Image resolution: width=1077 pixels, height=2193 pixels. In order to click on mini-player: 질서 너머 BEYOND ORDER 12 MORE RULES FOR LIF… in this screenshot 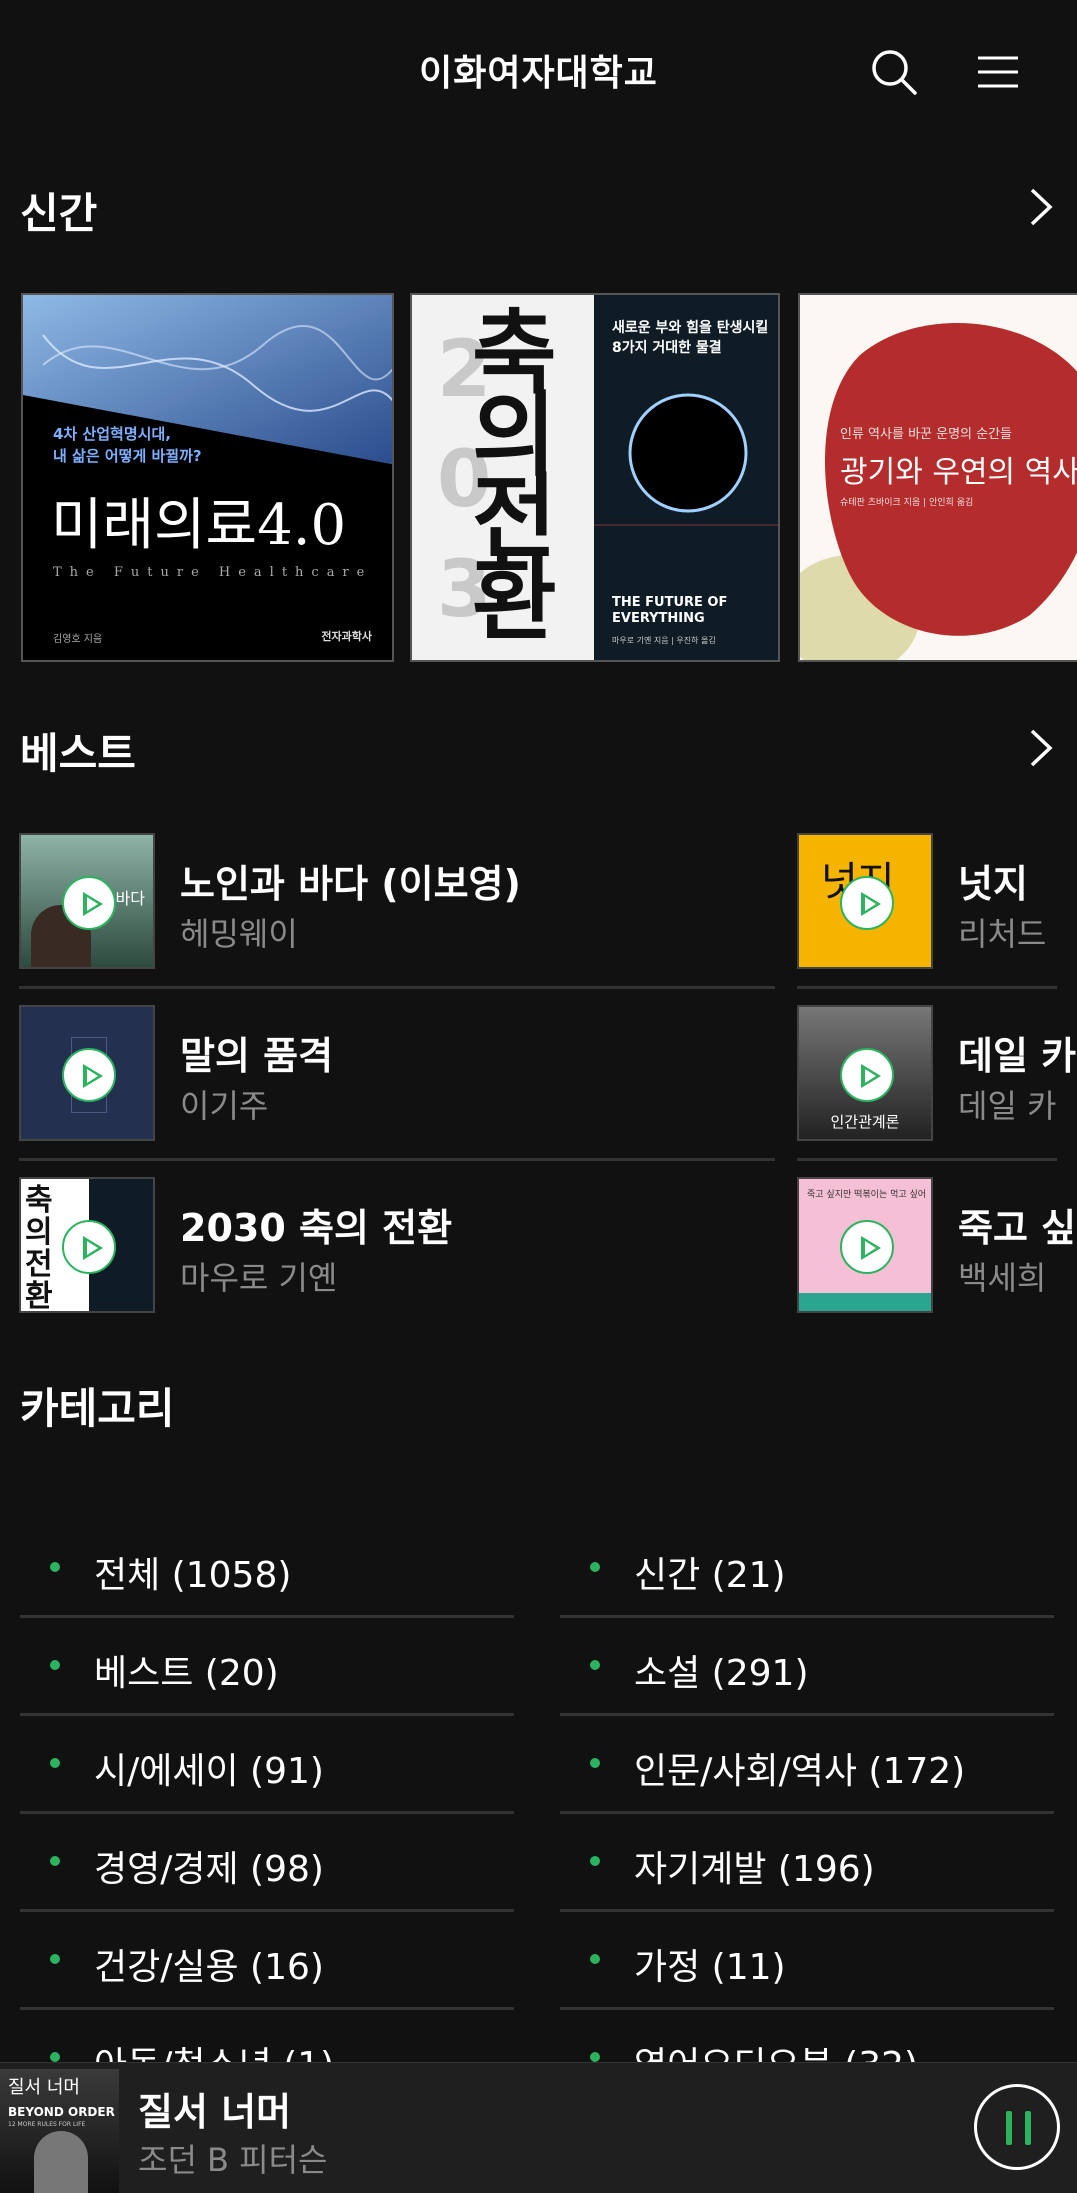, I will do `click(538, 2127)`.